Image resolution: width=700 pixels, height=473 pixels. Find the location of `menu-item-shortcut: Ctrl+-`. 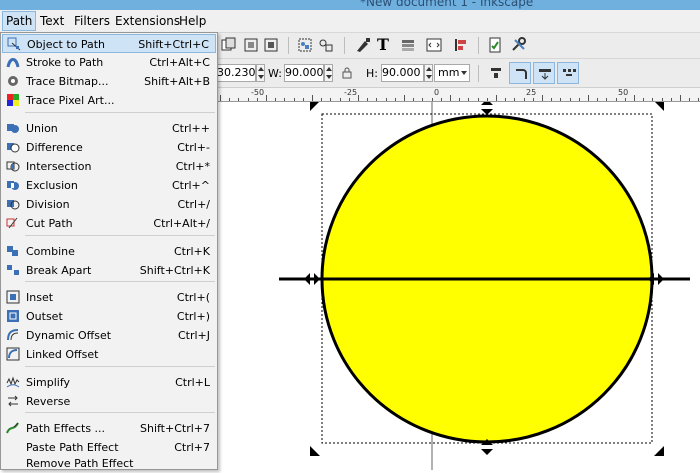

menu-item-shortcut: Ctrl+- is located at coordinates (193, 147).